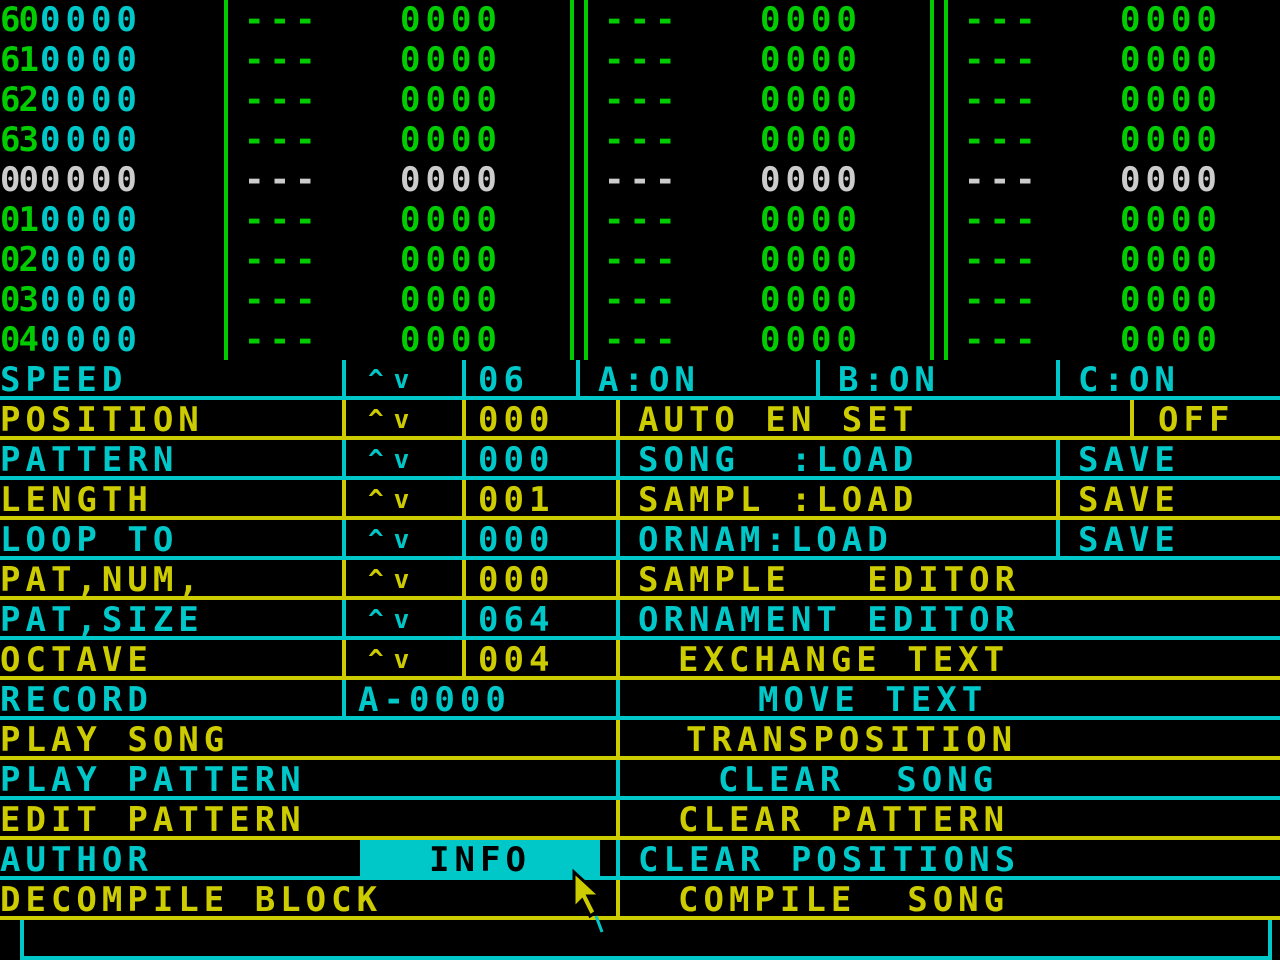  What do you see at coordinates (858, 780) in the screenshot?
I see `clear-song-button: CLEAR SONG` at bounding box center [858, 780].